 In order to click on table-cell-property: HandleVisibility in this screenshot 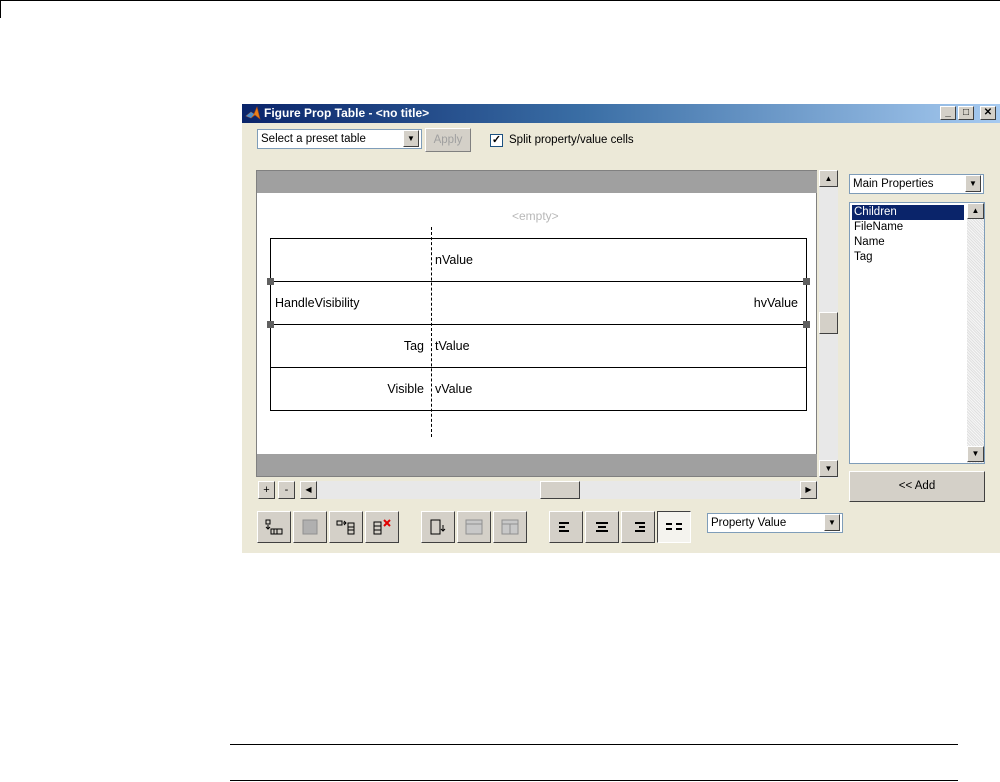, I will do `click(317, 303)`.